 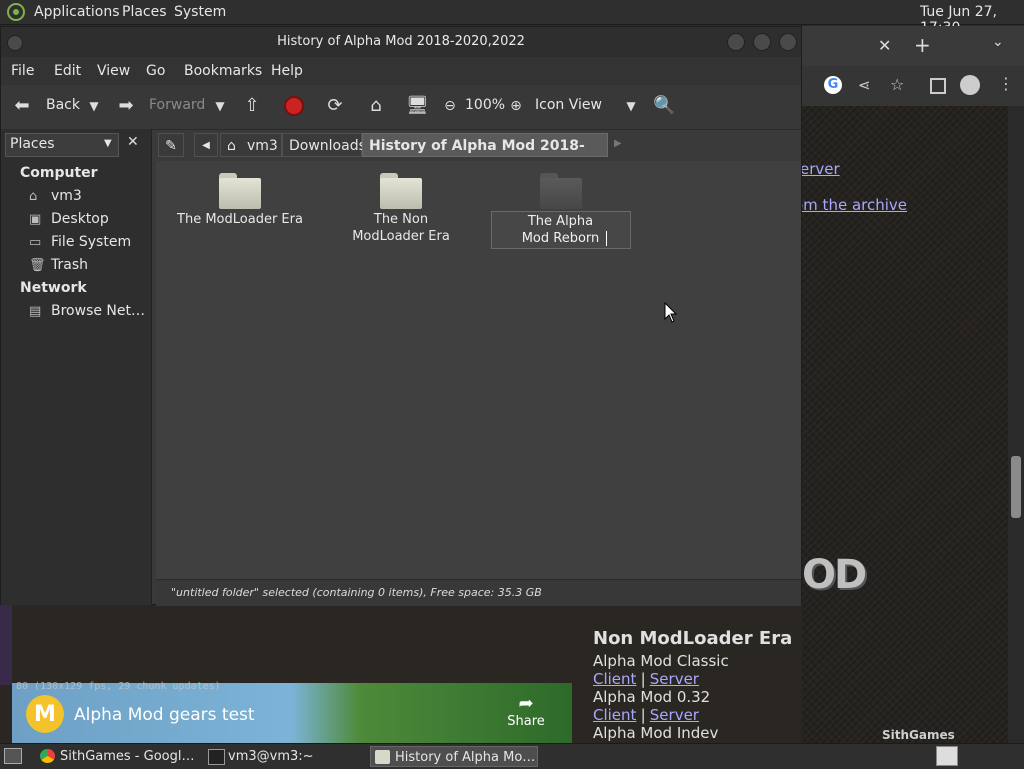 What do you see at coordinates (200, 12) in the screenshot?
I see `system-menu: System` at bounding box center [200, 12].